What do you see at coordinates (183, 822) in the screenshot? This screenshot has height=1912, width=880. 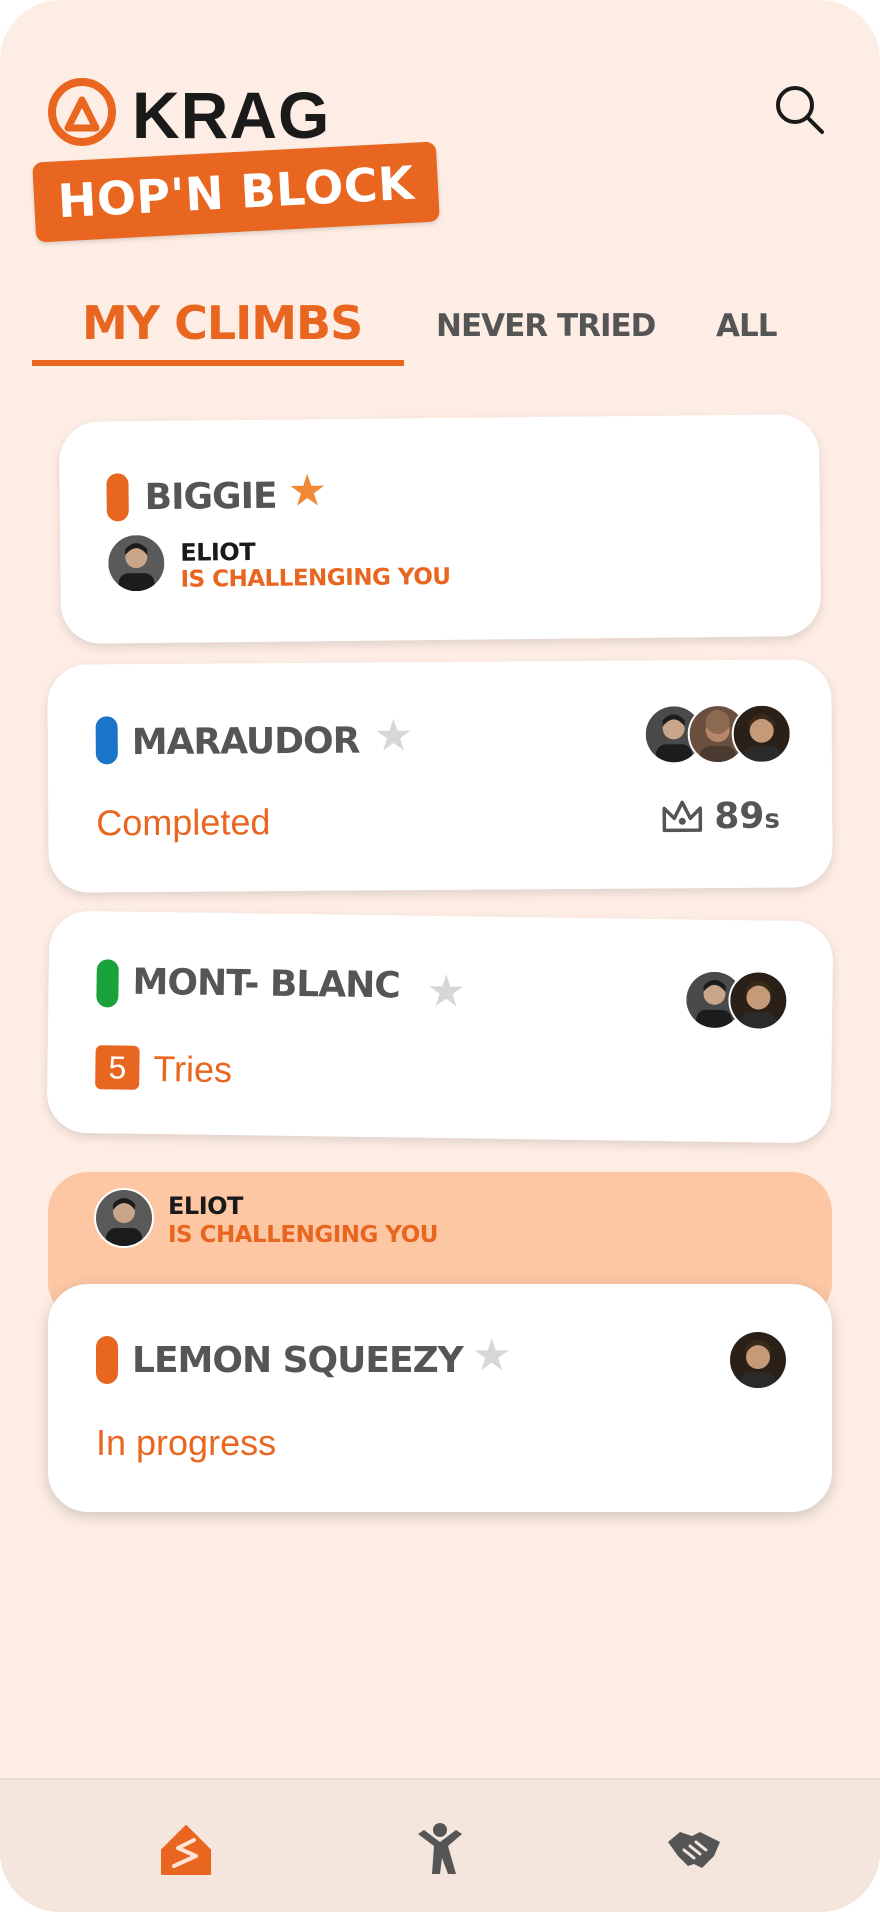 I see `status-text: Completed` at bounding box center [183, 822].